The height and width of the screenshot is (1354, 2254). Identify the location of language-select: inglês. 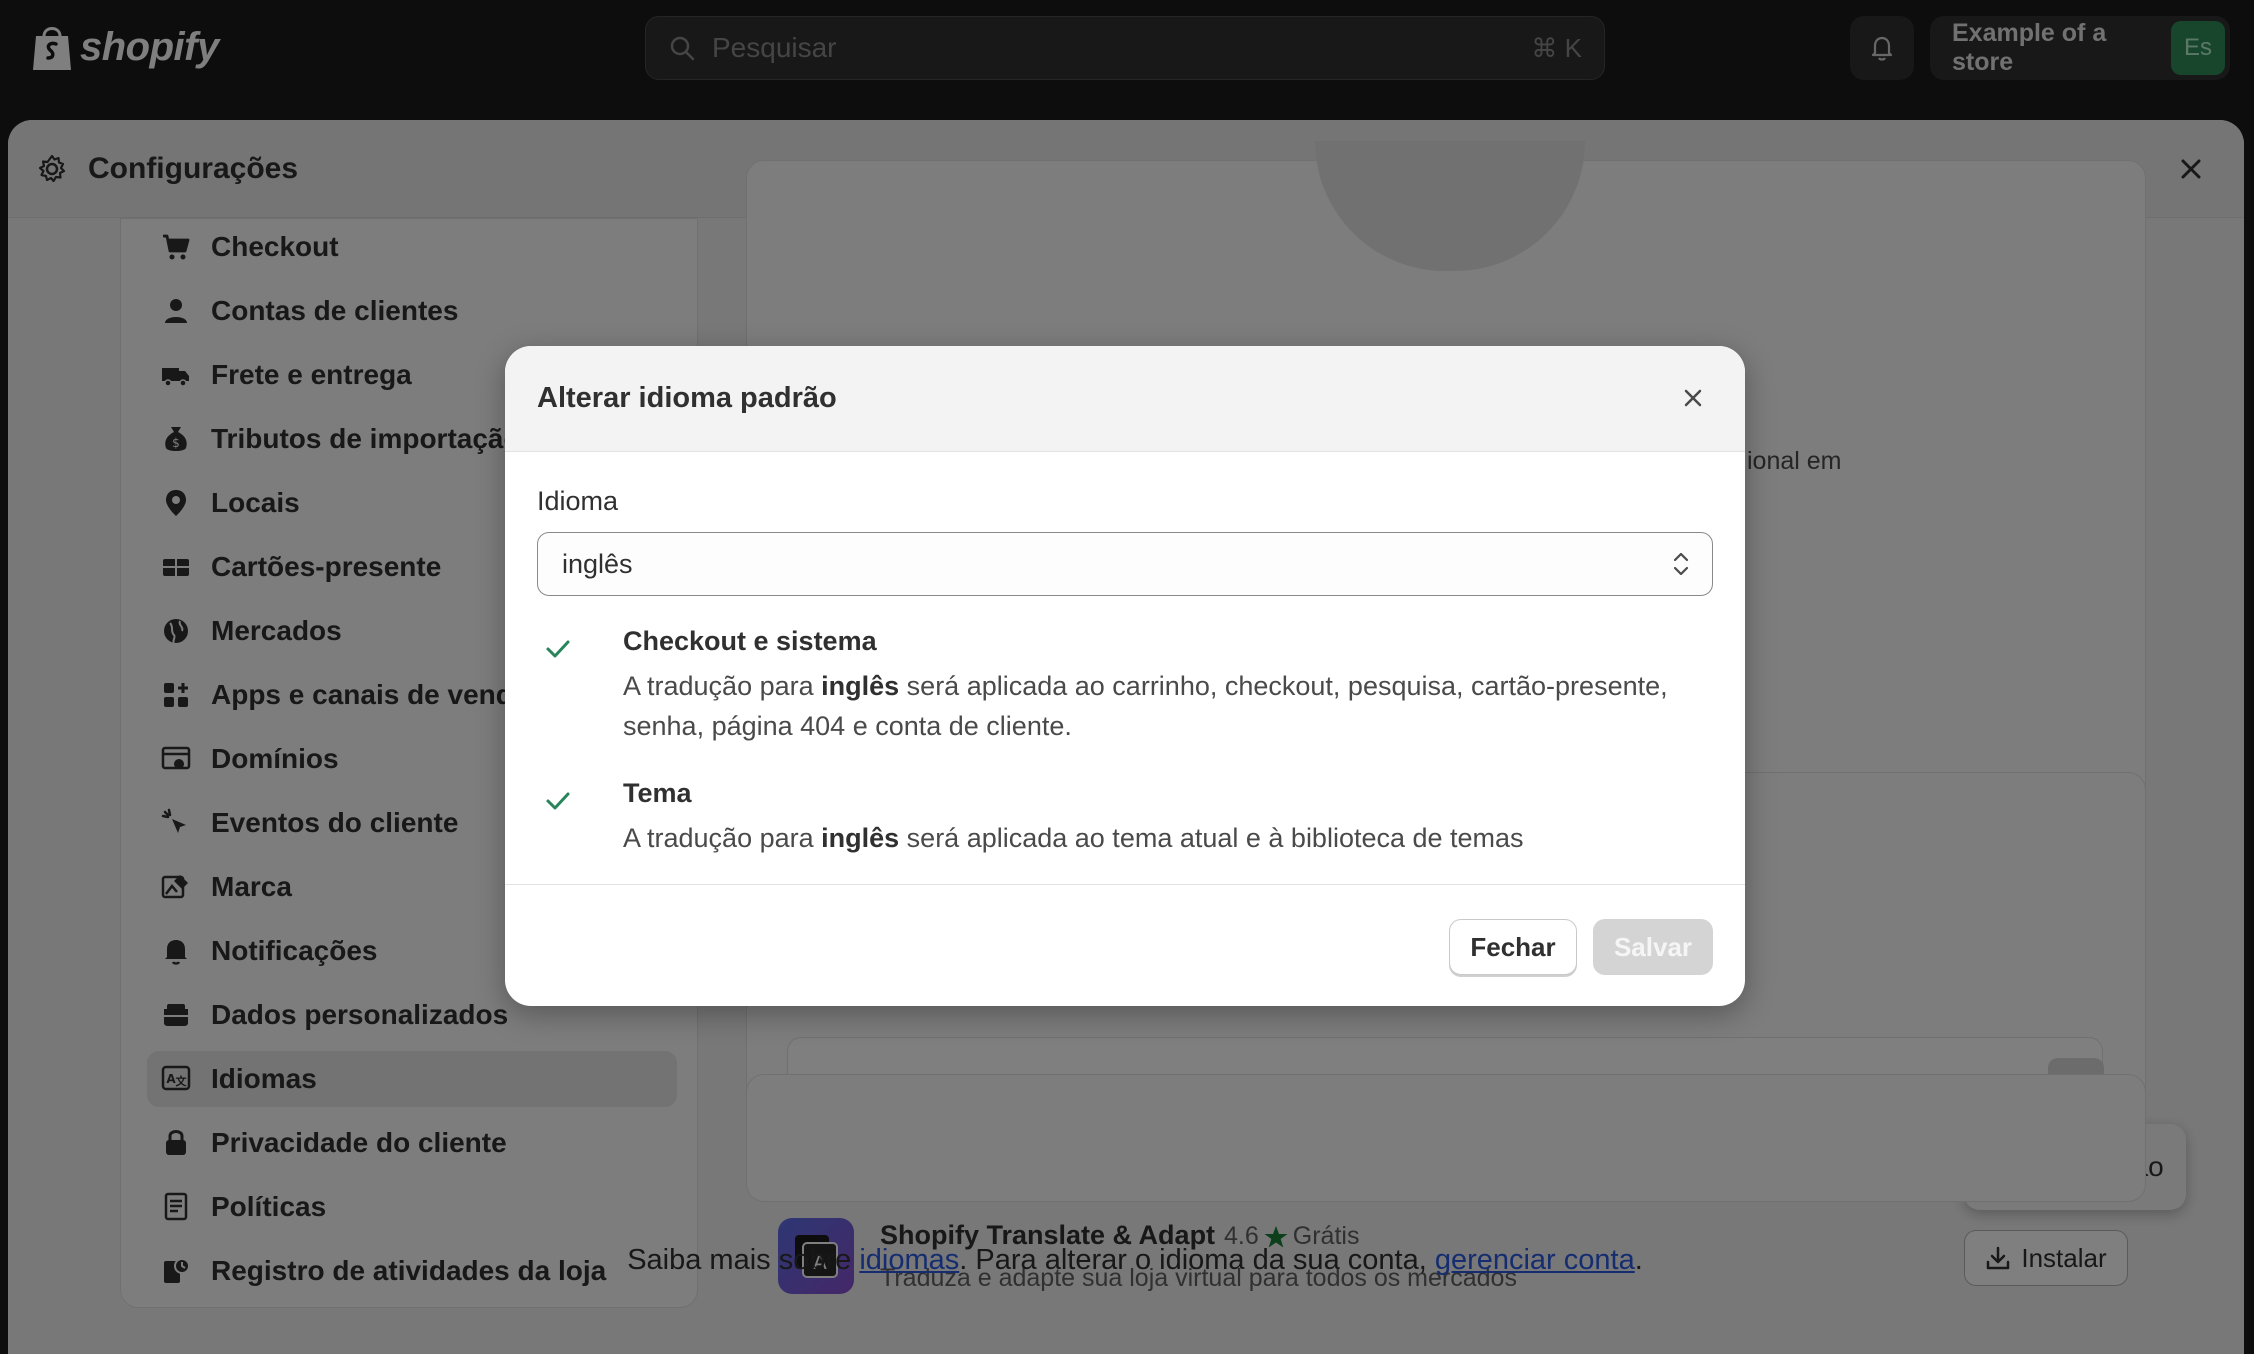
(1125, 564).